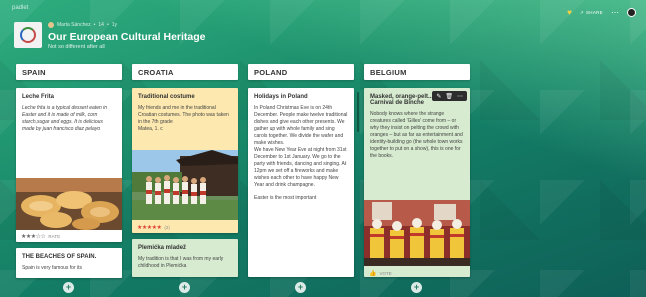  I want to click on delete-icon: 🗑, so click(449, 96).